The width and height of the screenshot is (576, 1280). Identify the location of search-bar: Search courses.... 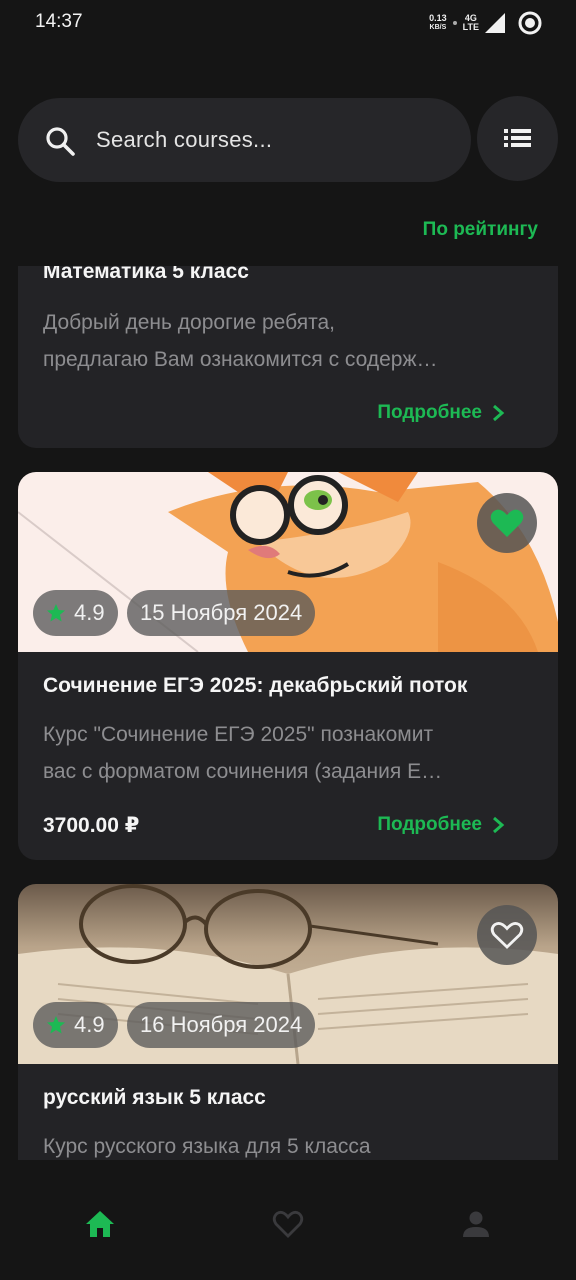
(244, 140).